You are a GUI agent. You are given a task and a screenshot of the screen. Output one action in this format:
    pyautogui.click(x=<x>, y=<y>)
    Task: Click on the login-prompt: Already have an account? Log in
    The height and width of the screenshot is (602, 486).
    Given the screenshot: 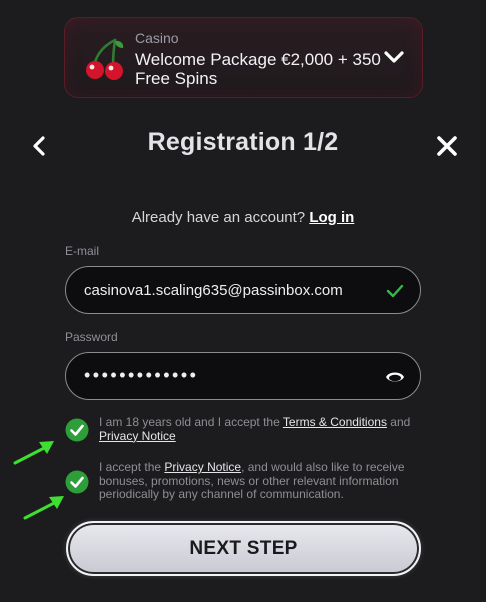 What is the action you would take?
    pyautogui.click(x=243, y=217)
    